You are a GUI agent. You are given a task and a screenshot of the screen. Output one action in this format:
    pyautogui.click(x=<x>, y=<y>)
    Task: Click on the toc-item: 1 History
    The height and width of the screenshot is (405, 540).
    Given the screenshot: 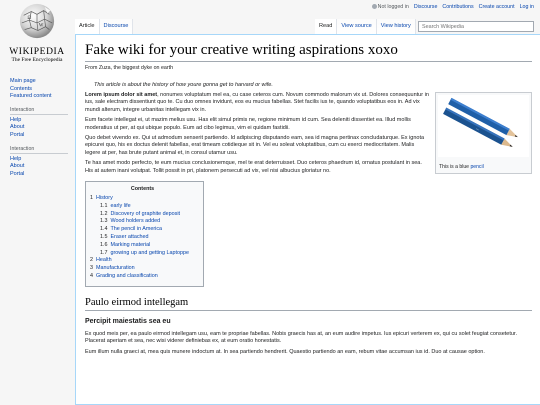 What is the action you would take?
    pyautogui.click(x=142, y=199)
    